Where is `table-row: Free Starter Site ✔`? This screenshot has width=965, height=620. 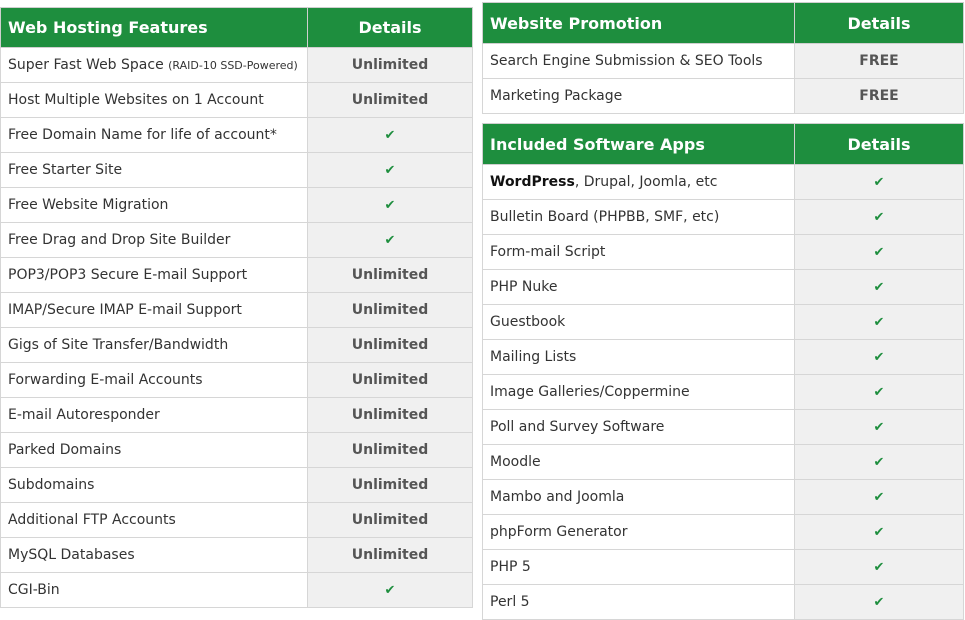 table-row: Free Starter Site ✔ is located at coordinates (236, 170).